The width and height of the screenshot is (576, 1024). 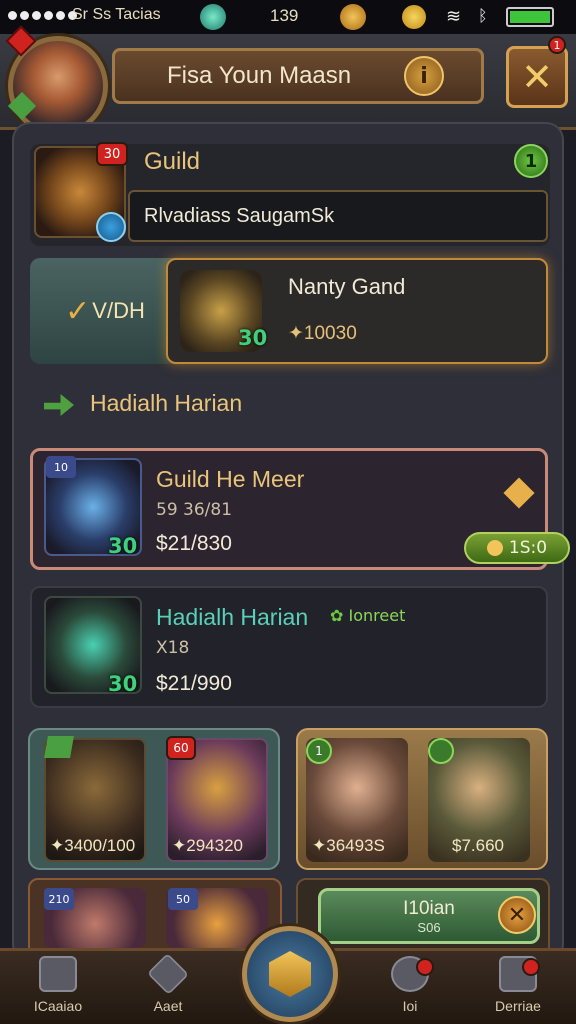 I want to click on shield-icon, so click(x=168, y=974).